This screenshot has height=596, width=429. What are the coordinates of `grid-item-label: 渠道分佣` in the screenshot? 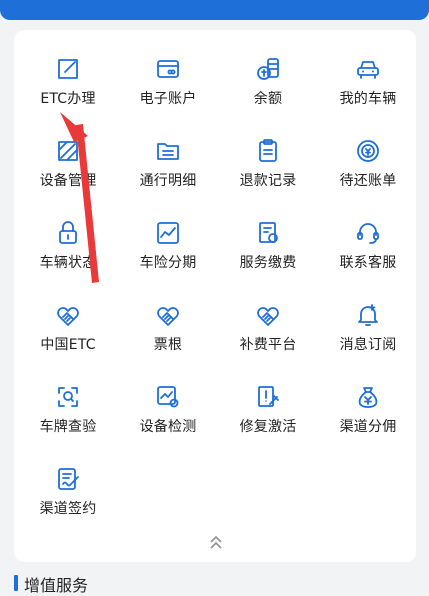 It's located at (368, 427).